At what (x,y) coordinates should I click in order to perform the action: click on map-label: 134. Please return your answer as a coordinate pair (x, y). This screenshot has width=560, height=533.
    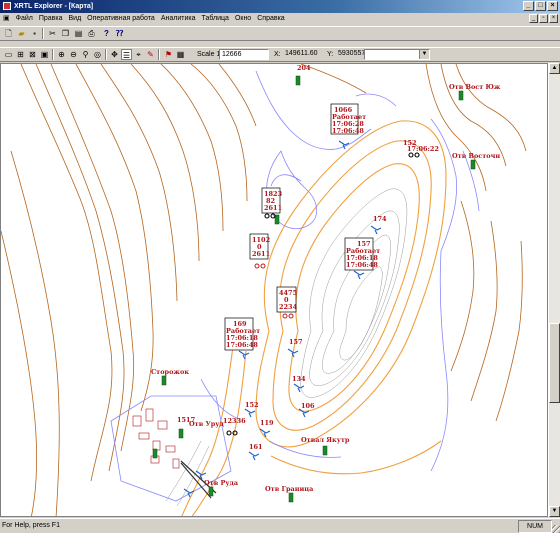
    Looking at the image, I should click on (299, 379).